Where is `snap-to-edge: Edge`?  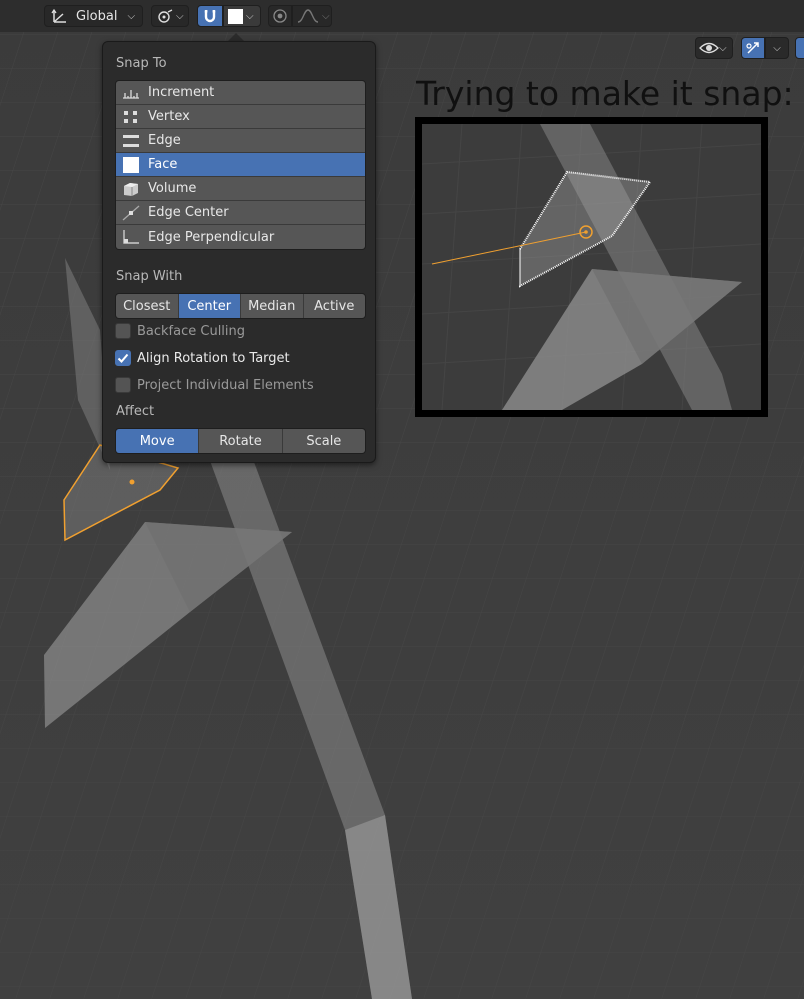
snap-to-edge: Edge is located at coordinates (240, 141).